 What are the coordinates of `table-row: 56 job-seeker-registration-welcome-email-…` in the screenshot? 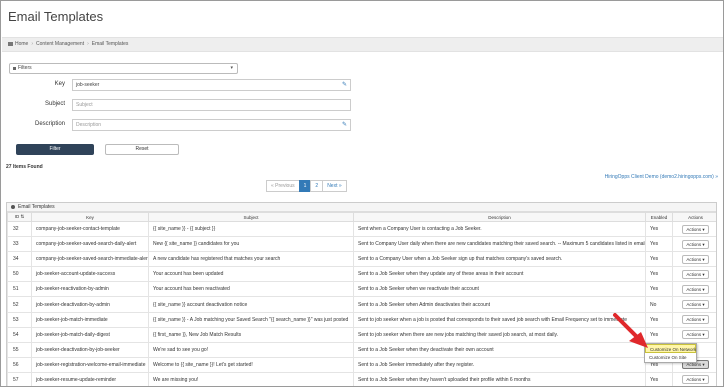 It's located at (361, 364).